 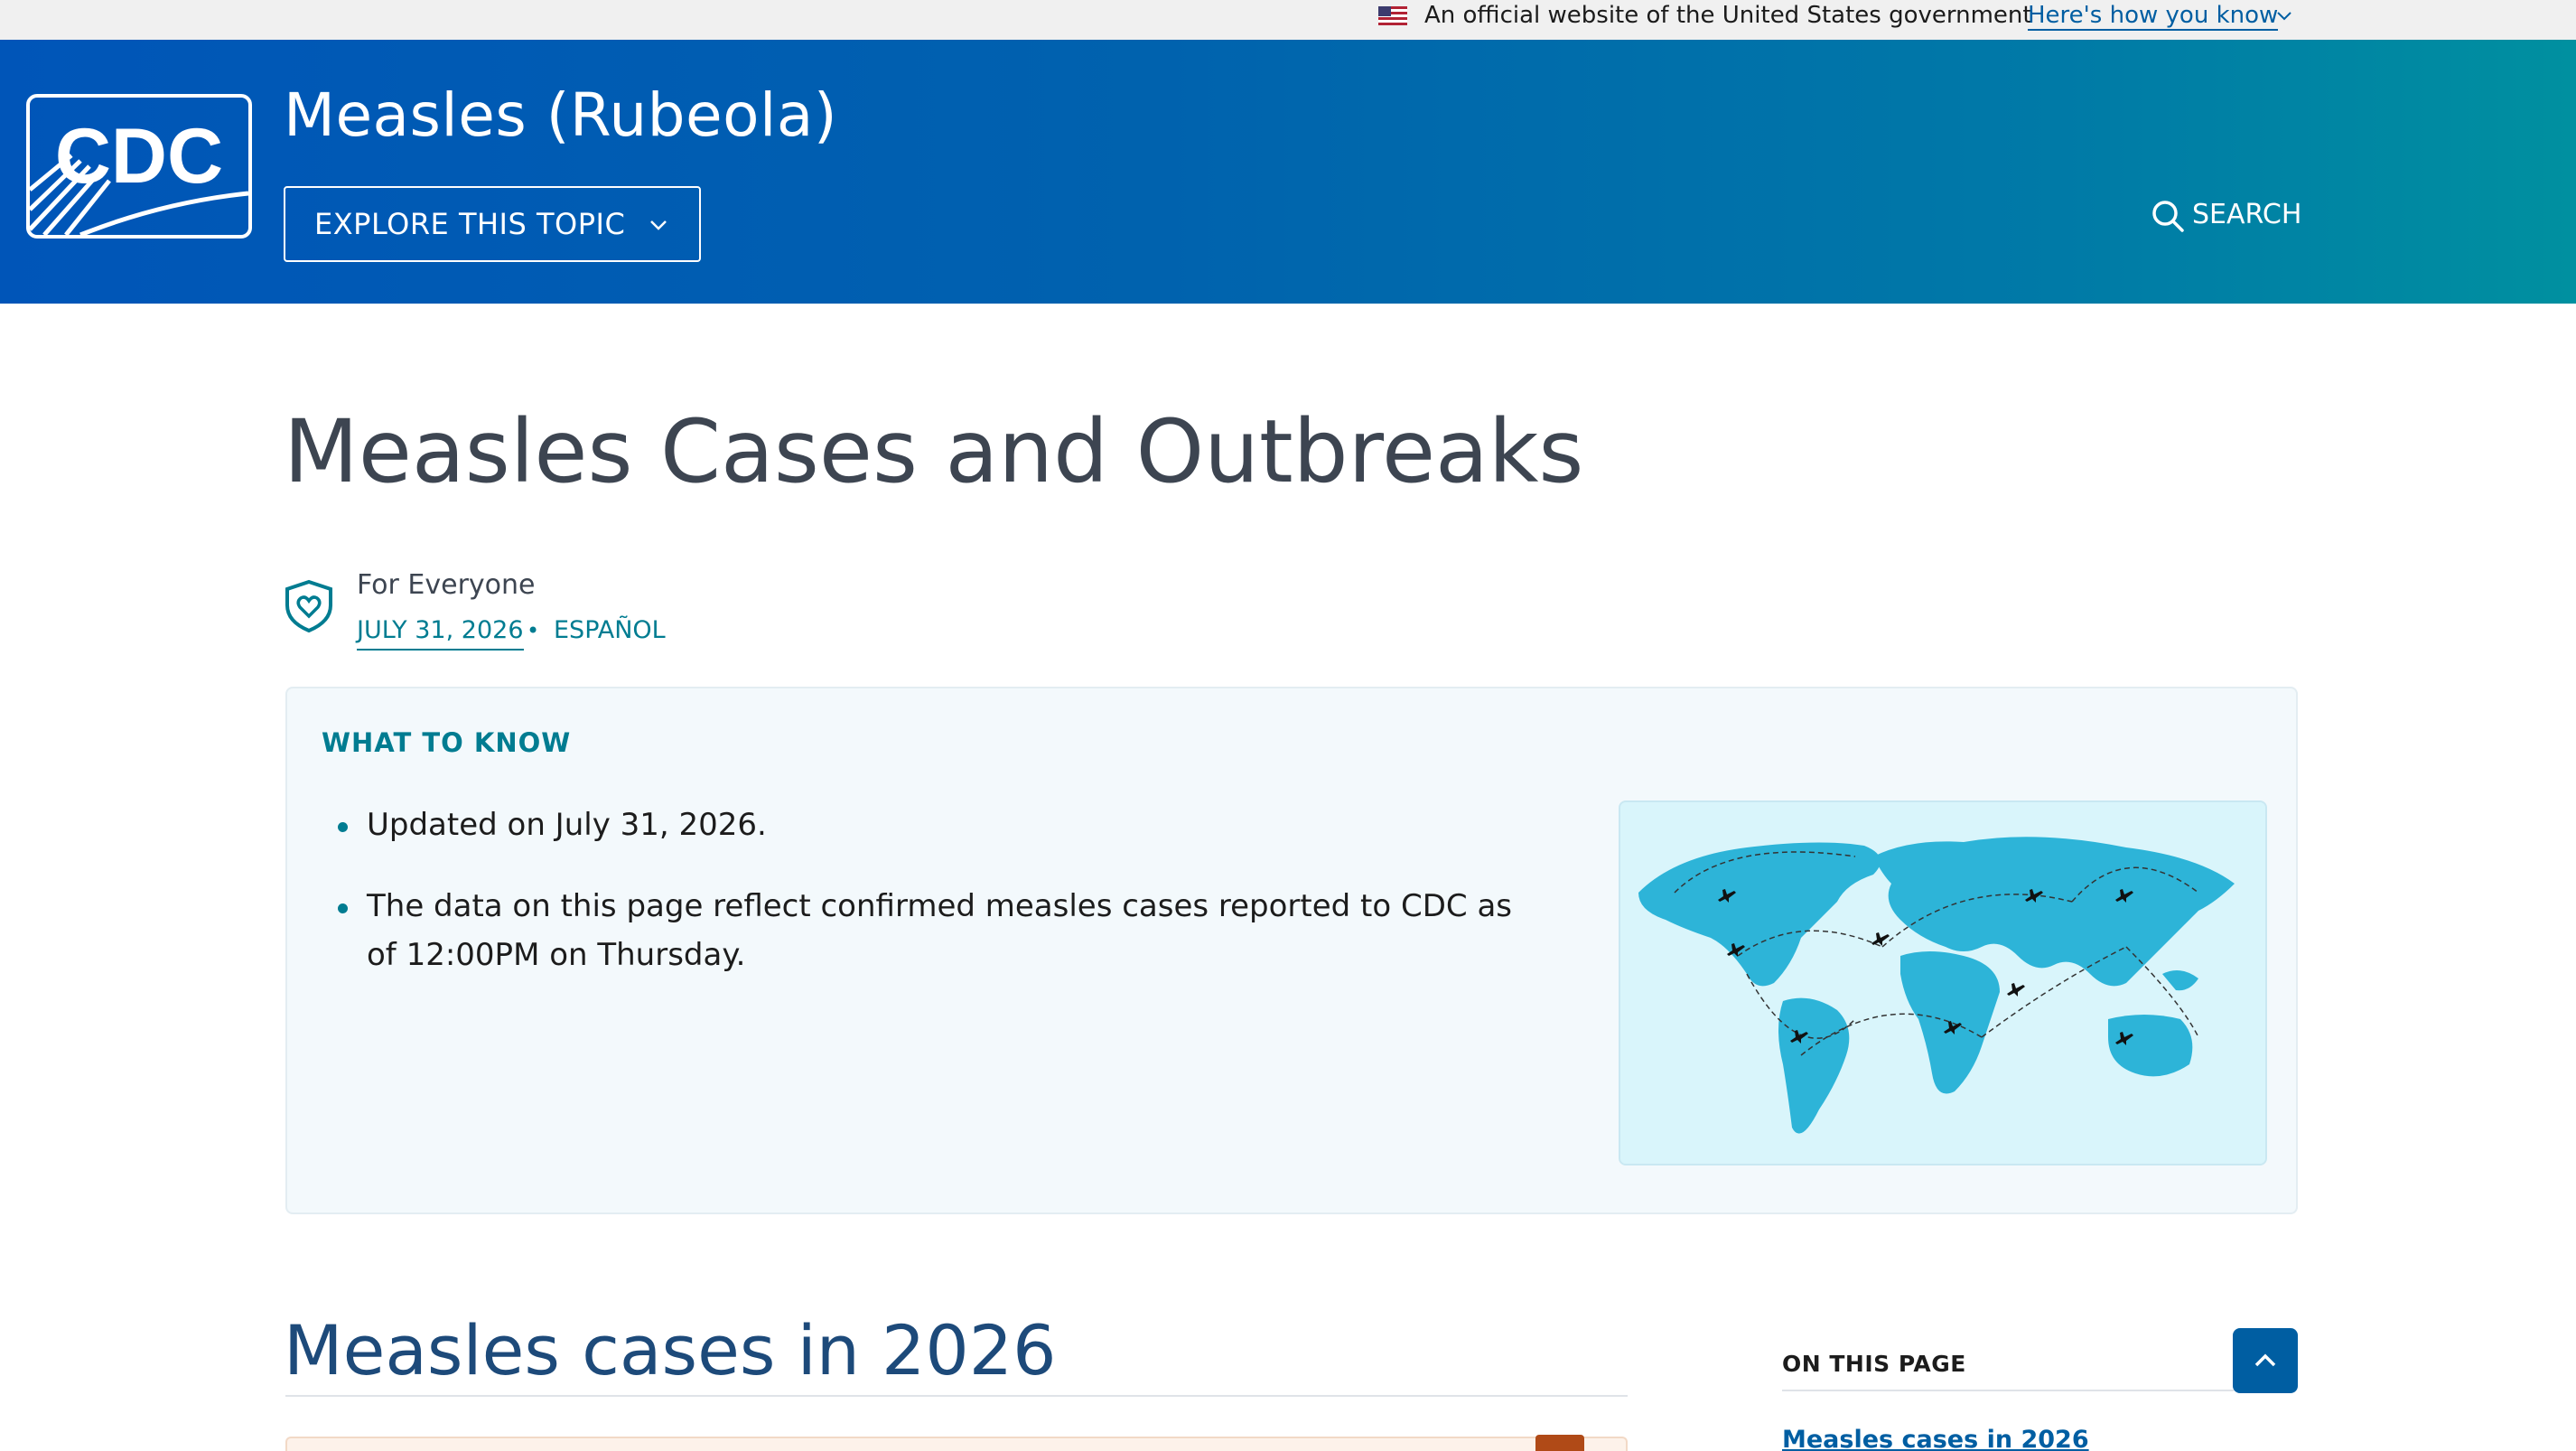 What do you see at coordinates (2153, 15) in the screenshot?
I see `heres-how-you-know-link: Here's how you know` at bounding box center [2153, 15].